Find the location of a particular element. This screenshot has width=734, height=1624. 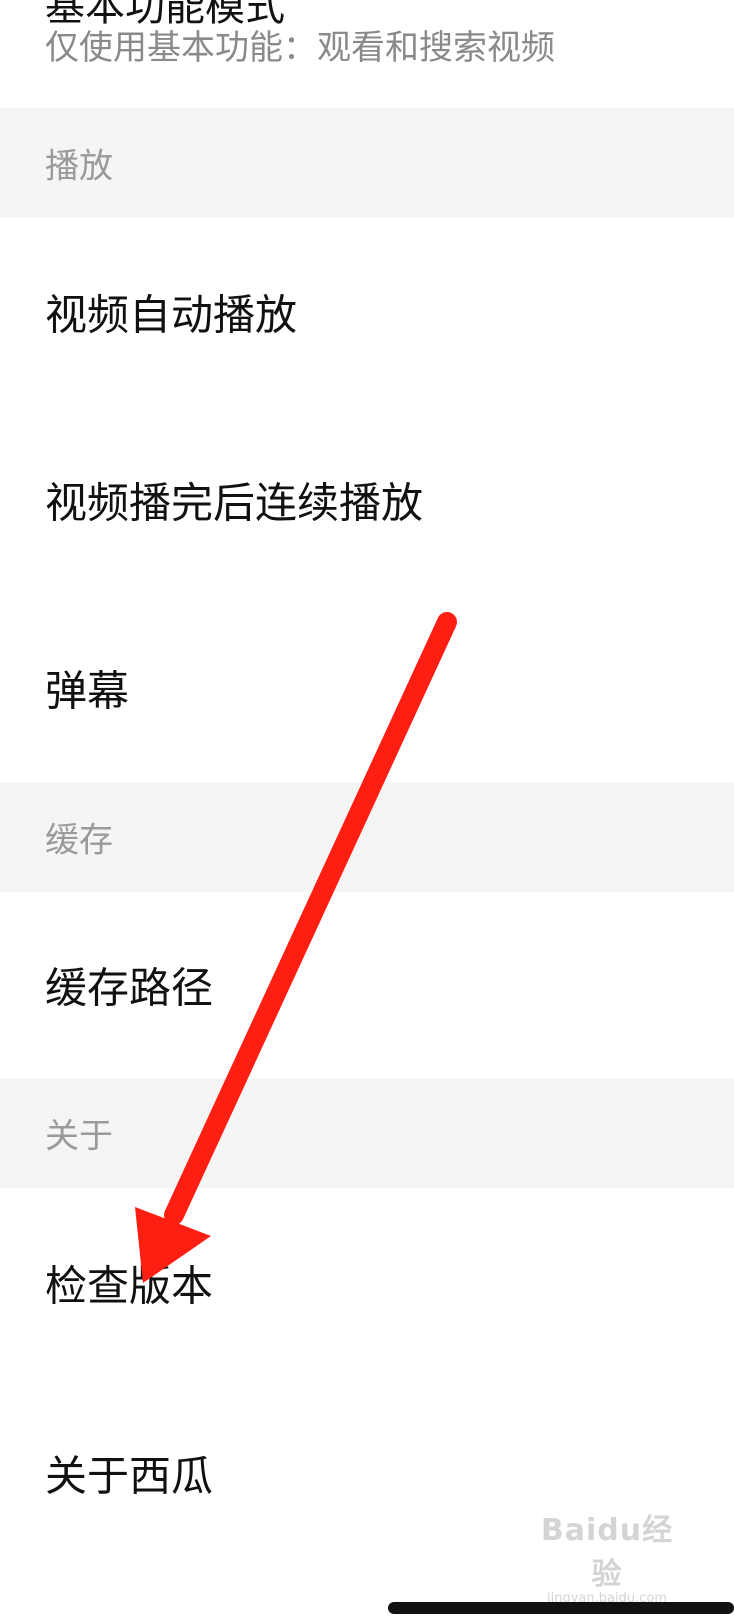

basic-mode-subtitle: 仅使用基本功能：观看和搜索视频 is located at coordinates (300, 48).